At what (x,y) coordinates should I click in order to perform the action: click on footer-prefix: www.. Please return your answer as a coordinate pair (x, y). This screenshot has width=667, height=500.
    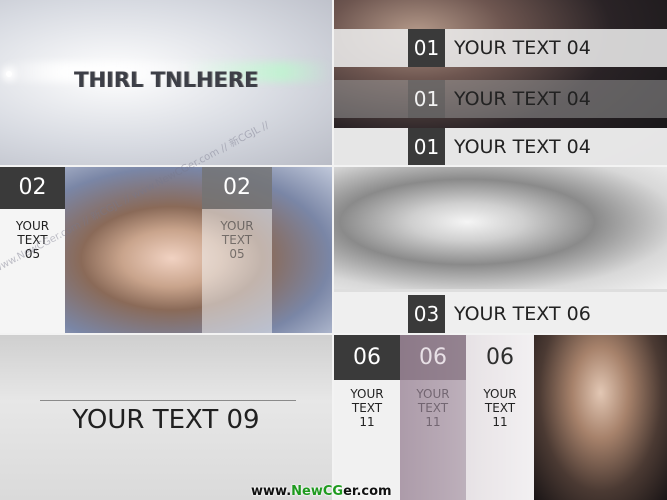
    Looking at the image, I should click on (271, 491).